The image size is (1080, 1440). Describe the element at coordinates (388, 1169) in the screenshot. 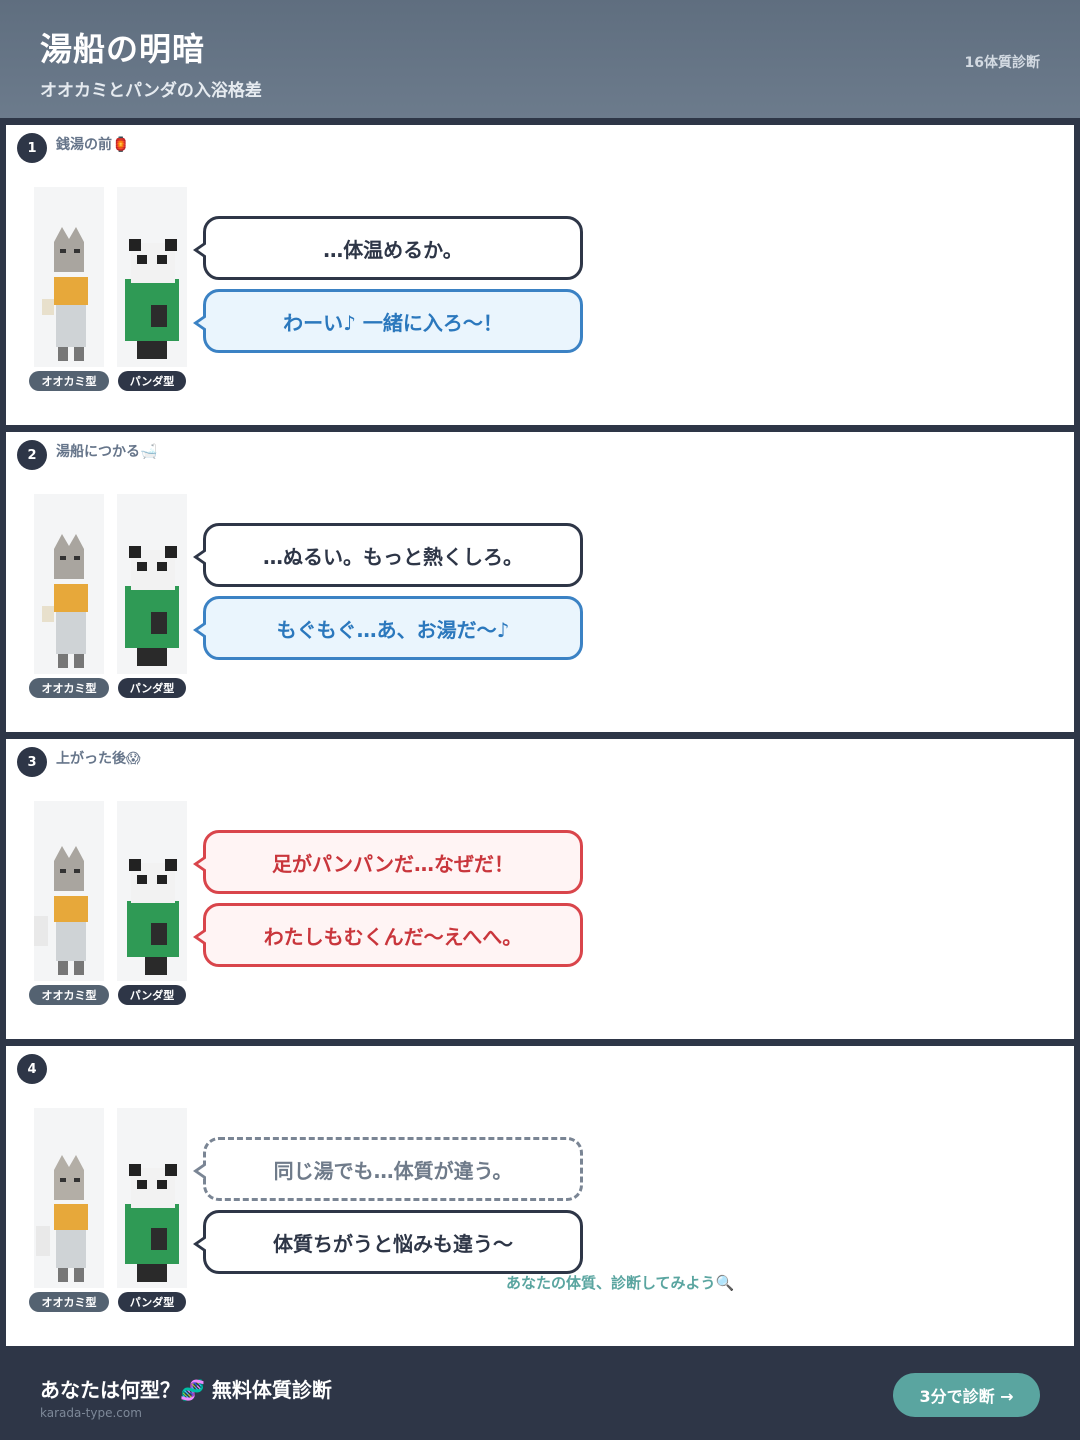

I see `thought-bubble: 同じ湯でも…体質が違う。` at that location.